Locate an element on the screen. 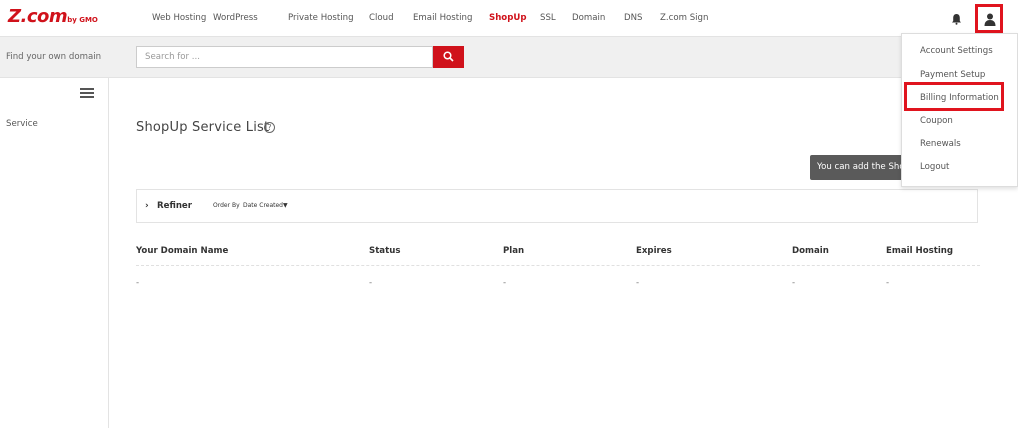  menu-item-renewals: Renewals is located at coordinates (940, 144).